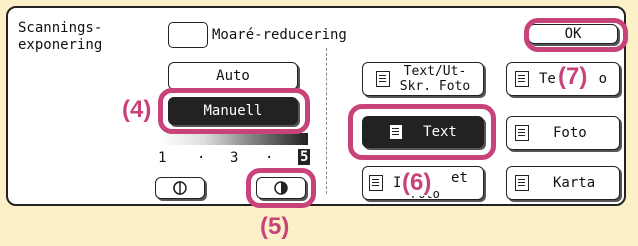 This screenshot has width=638, height=246. I want to click on photo-label: Foto, so click(570, 133).